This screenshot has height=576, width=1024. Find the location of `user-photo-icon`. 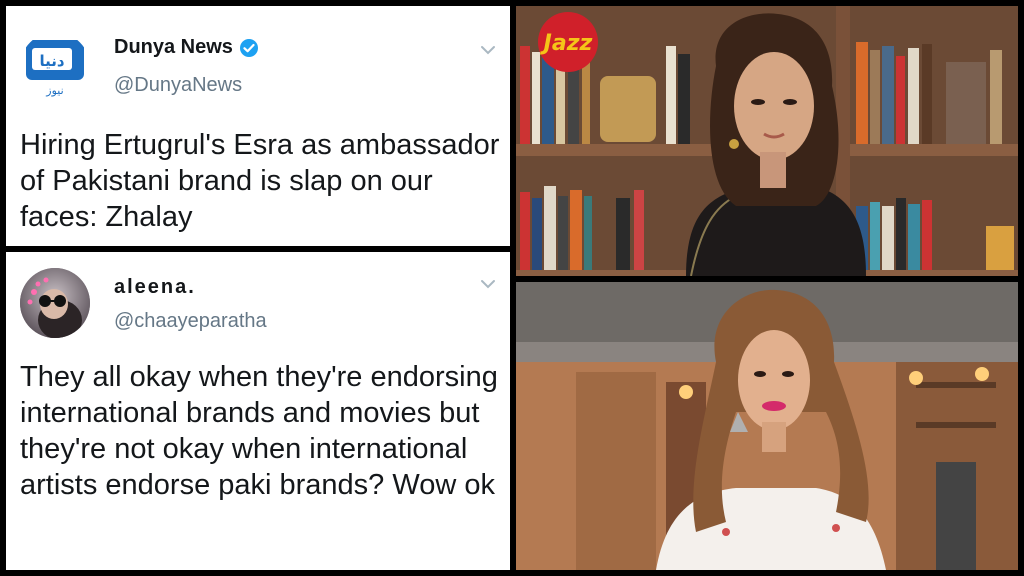

user-photo-icon is located at coordinates (55, 303).